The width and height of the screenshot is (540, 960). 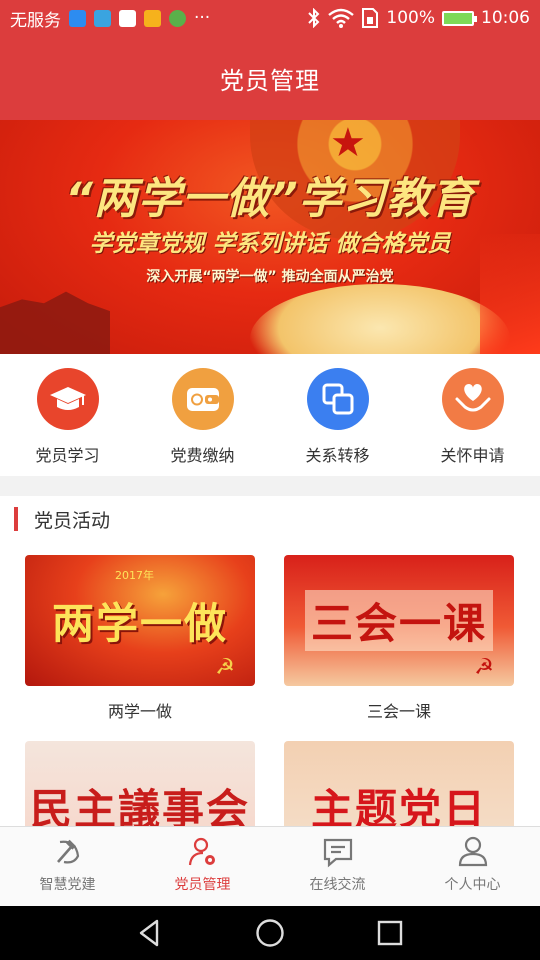 I want to click on status-bar: 无服务 ··· 100% 10:06, so click(x=270, y=18).